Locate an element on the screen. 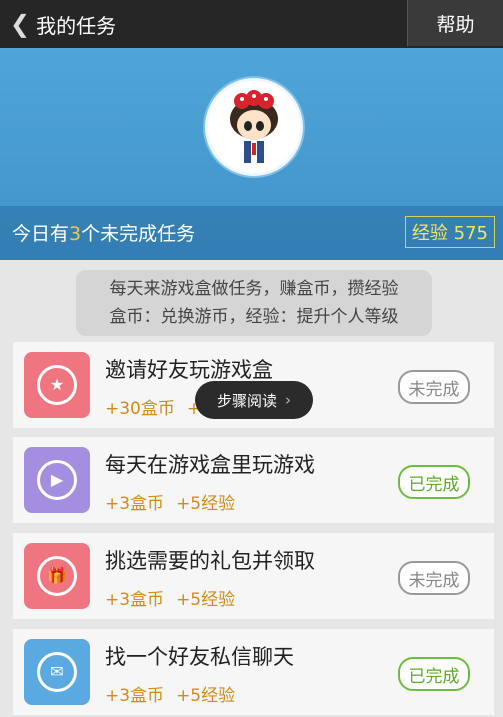 The width and height of the screenshot is (503, 717). notice-line-2: 盒币：兑换游币，经验：提升个人等级 is located at coordinates (254, 317).